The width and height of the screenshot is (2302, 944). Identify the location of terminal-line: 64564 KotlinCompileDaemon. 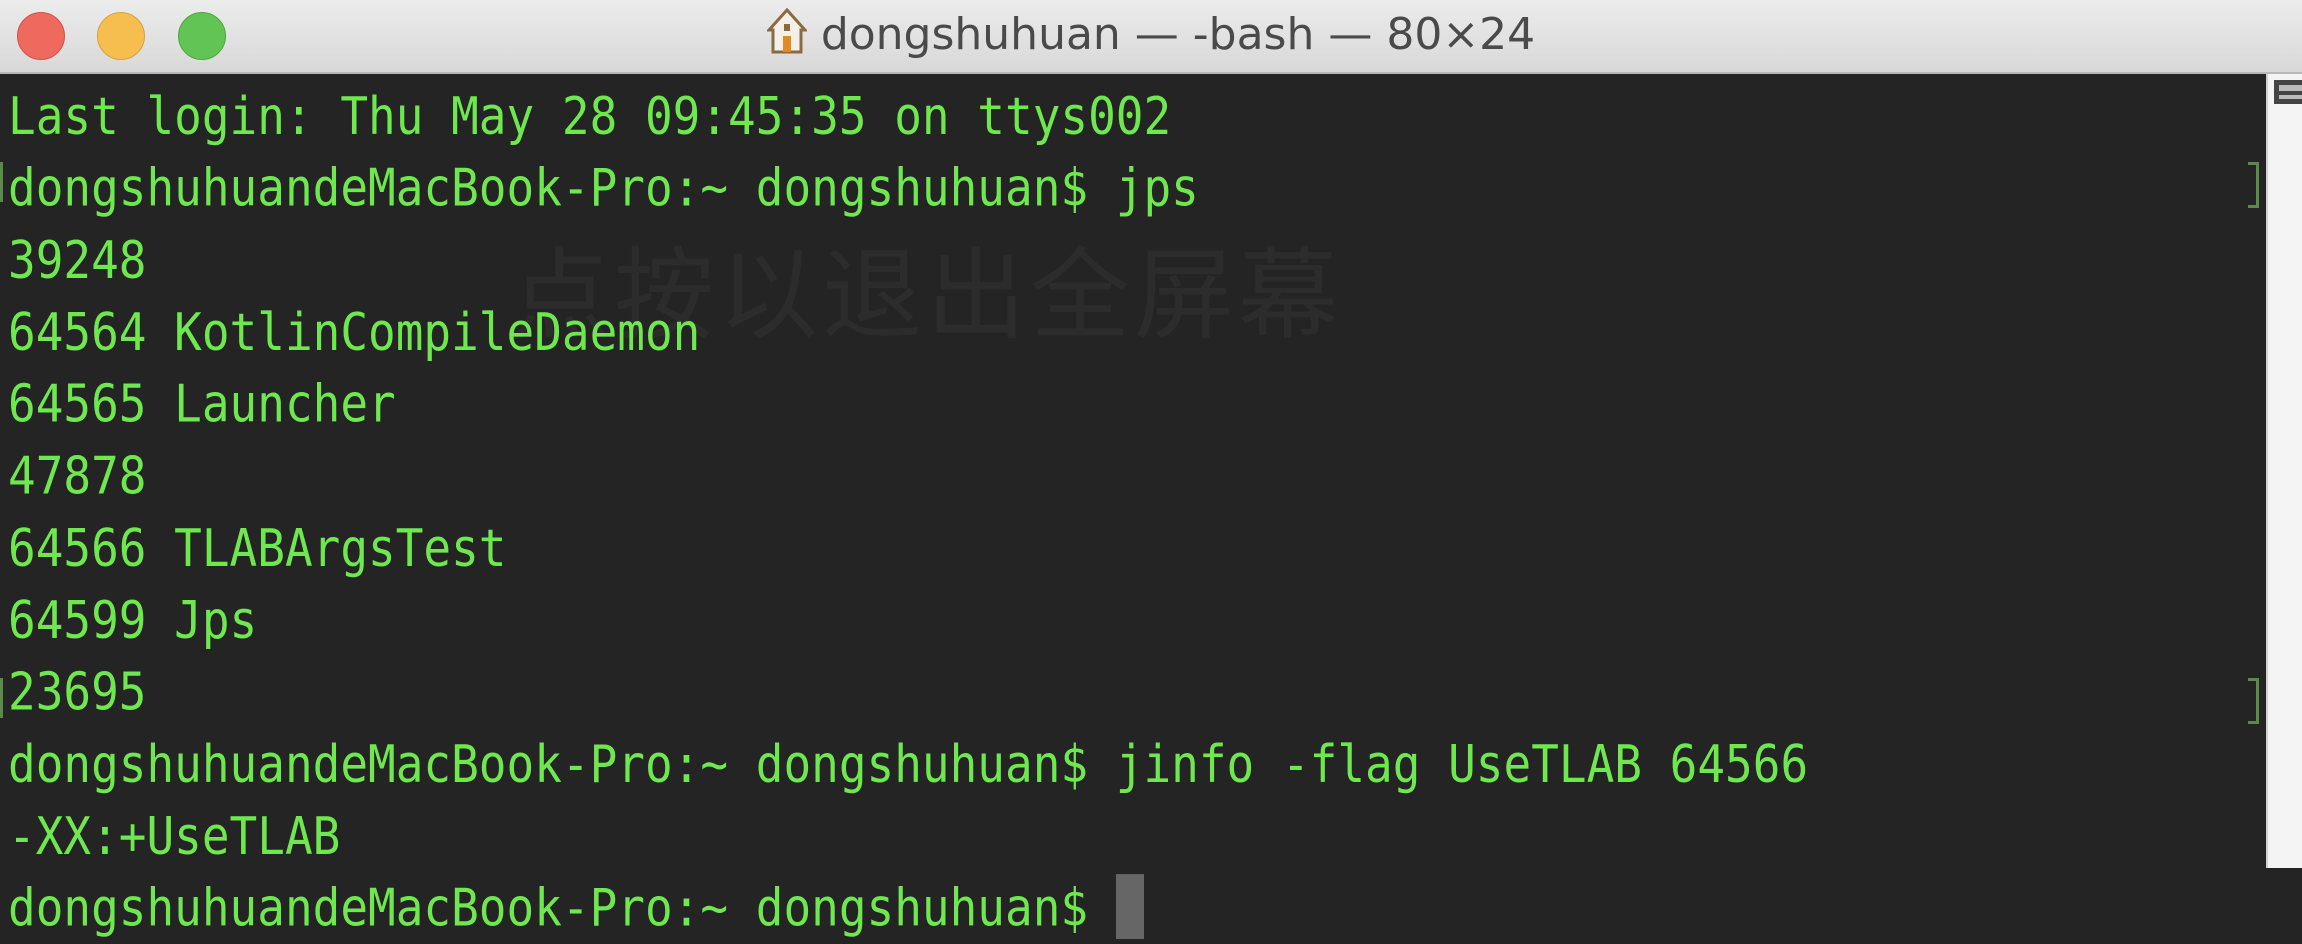
(354, 332).